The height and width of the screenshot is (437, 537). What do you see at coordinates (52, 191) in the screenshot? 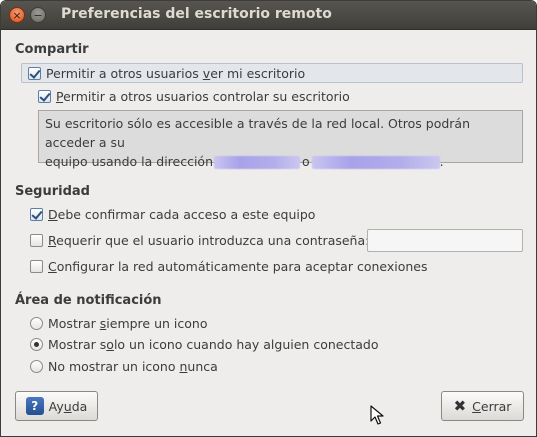
I see `security-heading: Seguridad` at bounding box center [52, 191].